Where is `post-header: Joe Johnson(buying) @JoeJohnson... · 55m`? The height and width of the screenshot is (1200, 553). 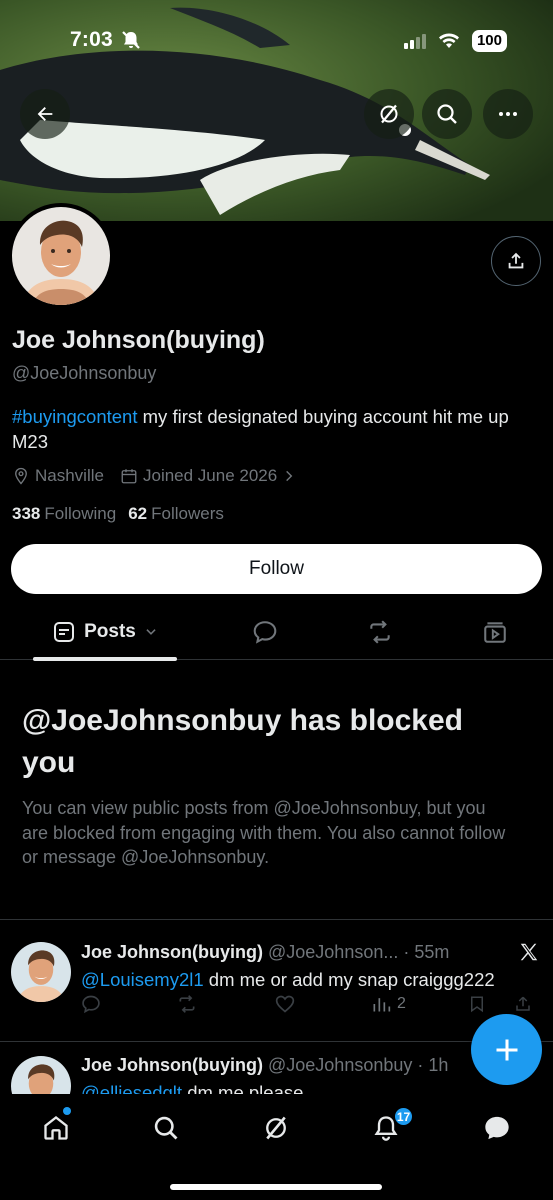 post-header: Joe Johnson(buying) @JoeJohnson... · 55m is located at coordinates (265, 952).